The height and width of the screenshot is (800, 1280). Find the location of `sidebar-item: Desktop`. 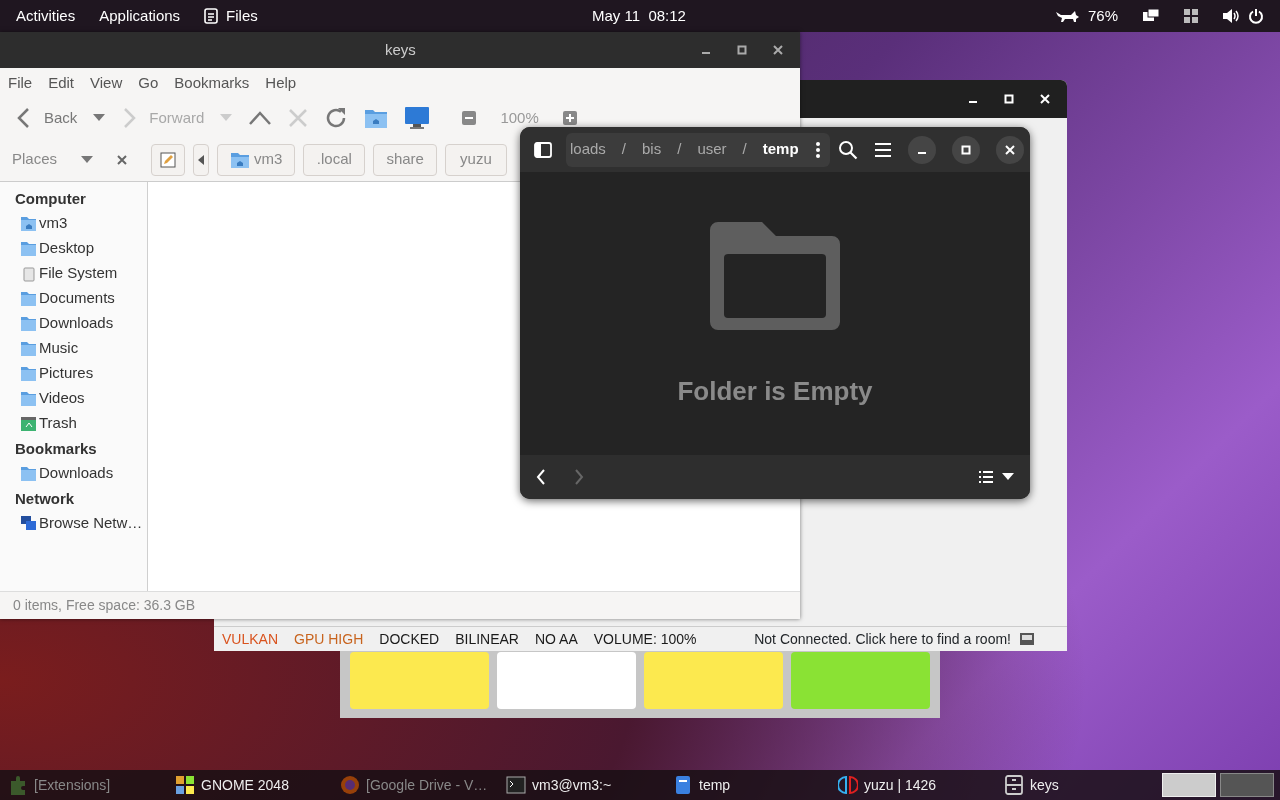

sidebar-item: Desktop is located at coordinates (73, 248).